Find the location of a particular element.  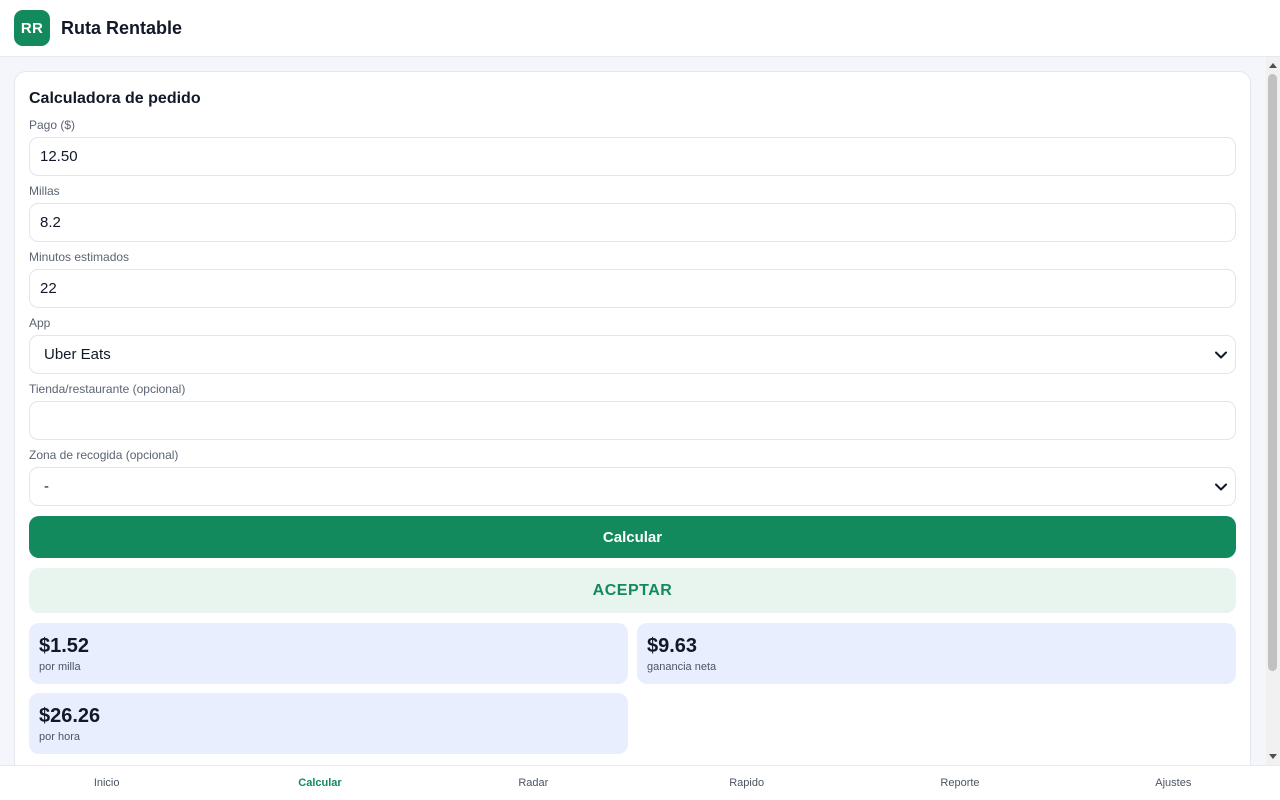

pago-label: Pago ($) is located at coordinates (52, 125).